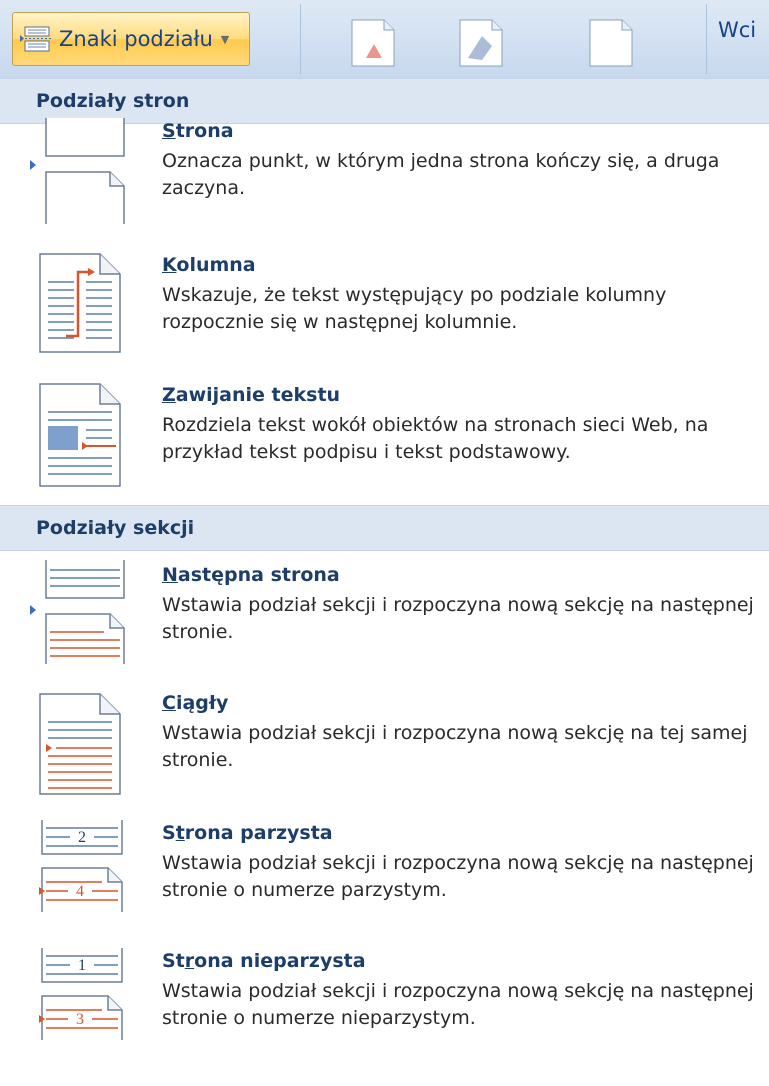  Describe the element at coordinates (80, 1019) in the screenshot. I see `odd-bottom-number: 3` at that location.